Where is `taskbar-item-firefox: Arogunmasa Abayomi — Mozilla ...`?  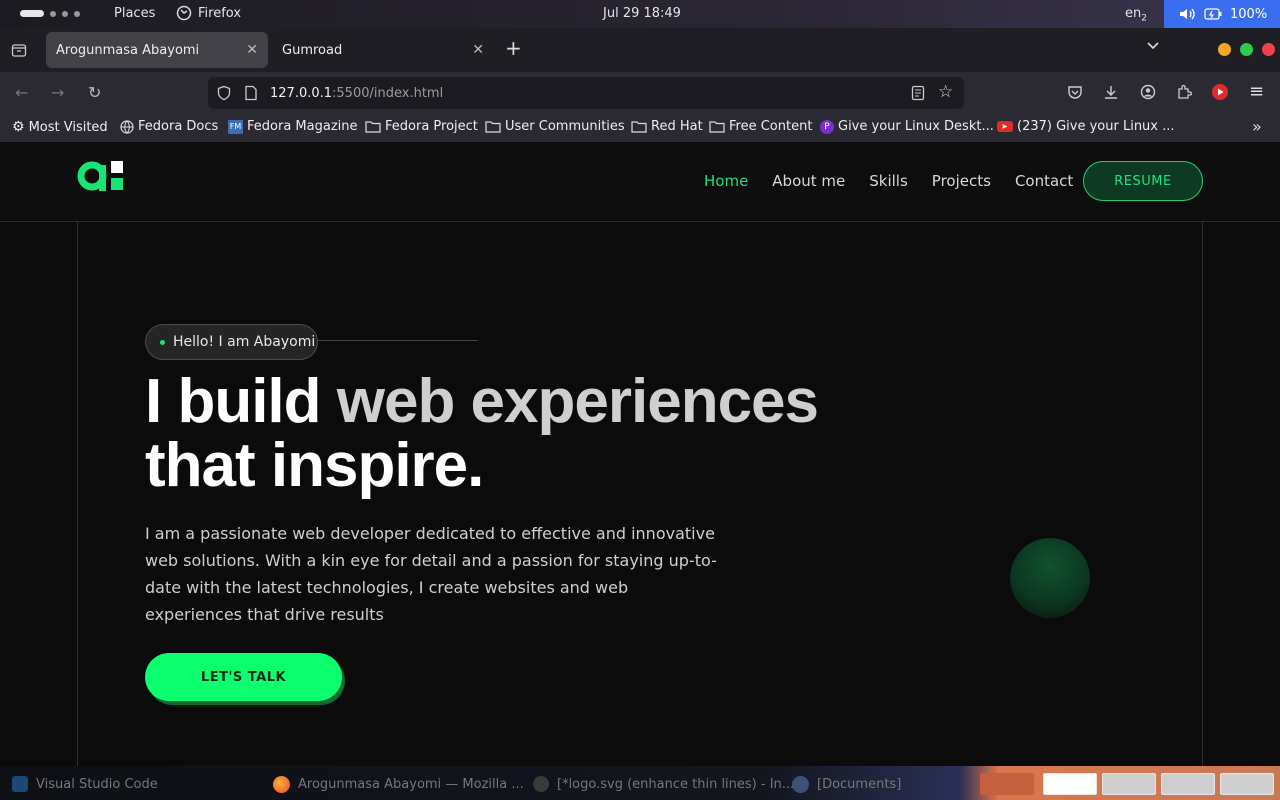 taskbar-item-firefox: Arogunmasa Abayomi — Mozilla ... is located at coordinates (398, 784).